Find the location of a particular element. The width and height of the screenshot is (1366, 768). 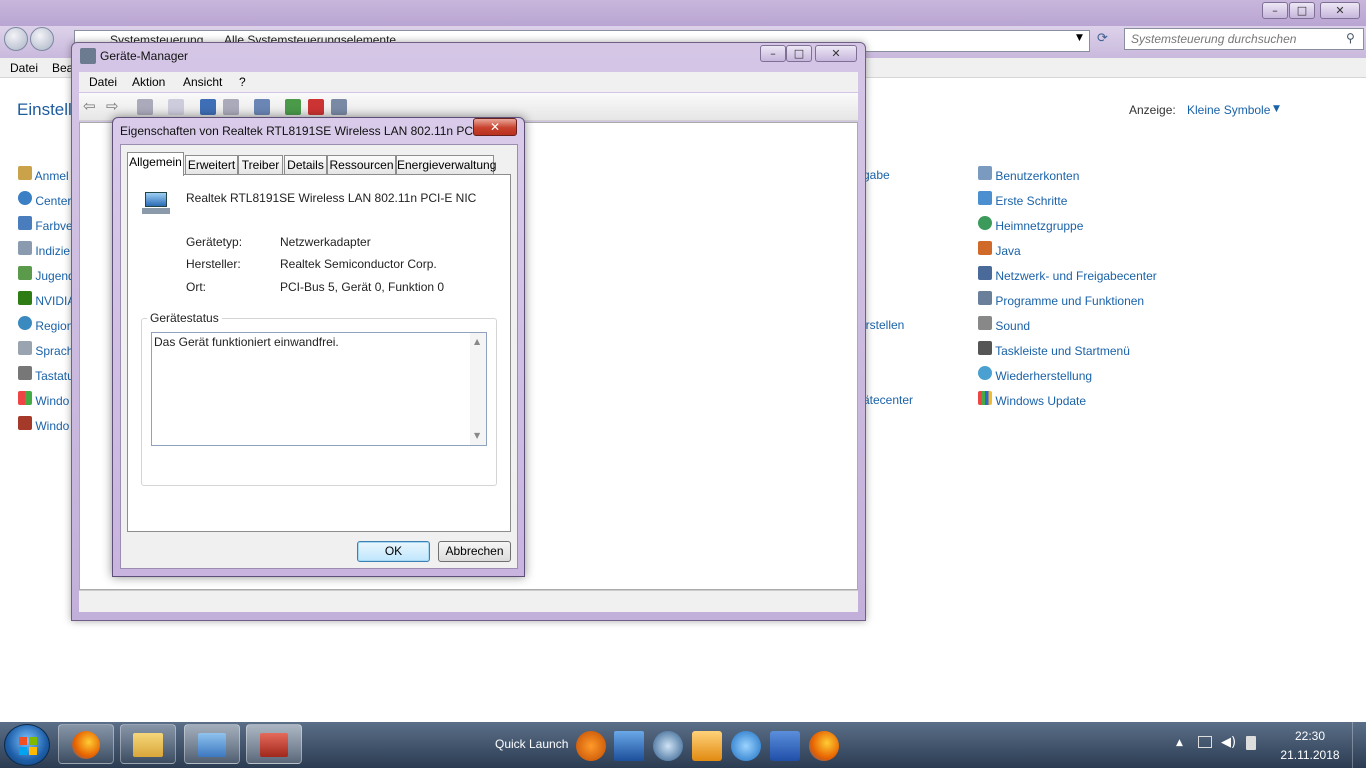

cp-item-erste-schritte: Erste Schritte is located at coordinates (1067, 203).